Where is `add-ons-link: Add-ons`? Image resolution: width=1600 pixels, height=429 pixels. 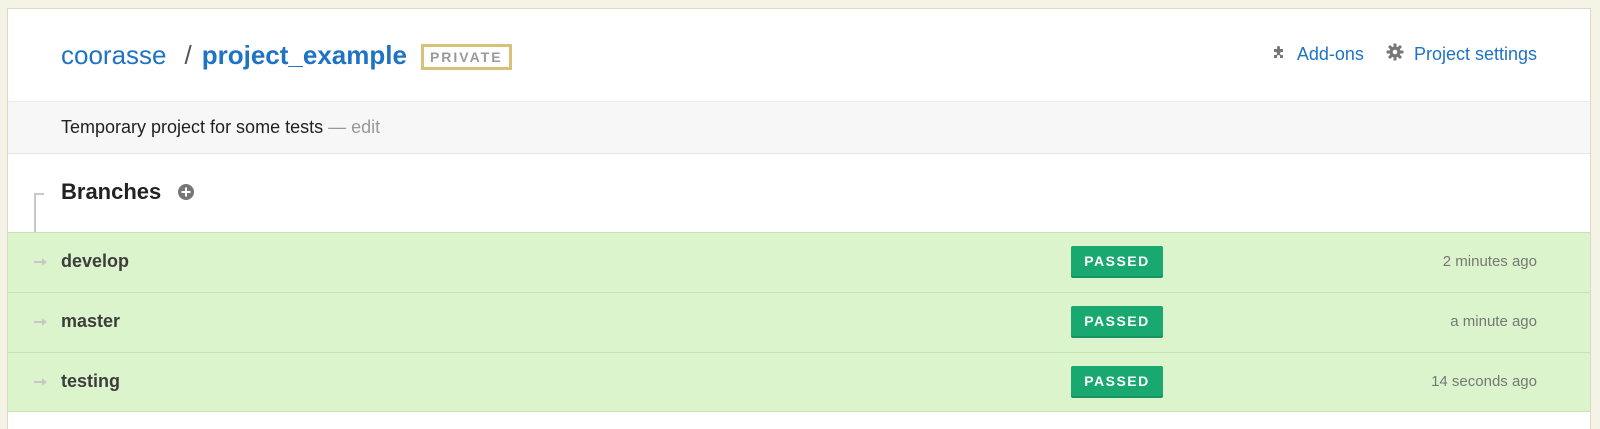
add-ons-link: Add-ons is located at coordinates (1317, 54).